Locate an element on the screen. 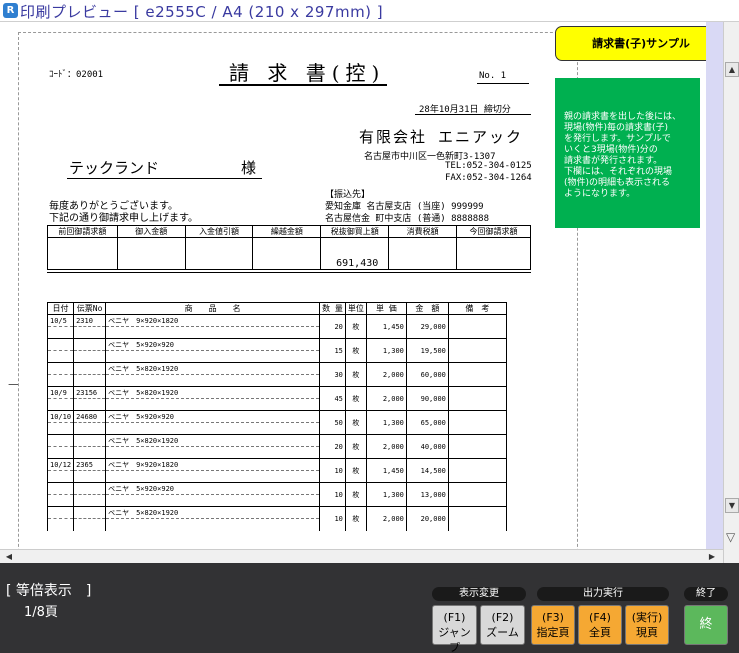  item-cell-slip: 2365 is located at coordinates (90, 464).